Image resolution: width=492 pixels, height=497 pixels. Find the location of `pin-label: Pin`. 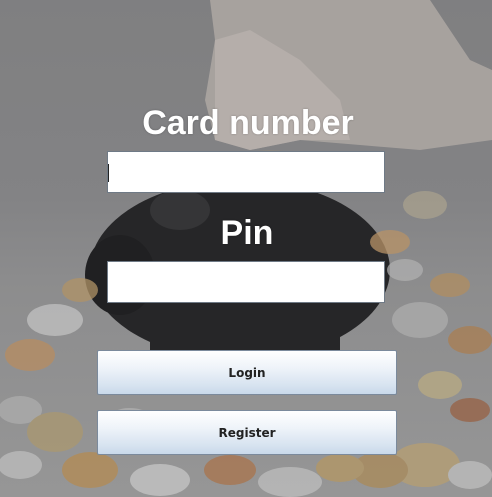

pin-label: Pin is located at coordinates (247, 233).